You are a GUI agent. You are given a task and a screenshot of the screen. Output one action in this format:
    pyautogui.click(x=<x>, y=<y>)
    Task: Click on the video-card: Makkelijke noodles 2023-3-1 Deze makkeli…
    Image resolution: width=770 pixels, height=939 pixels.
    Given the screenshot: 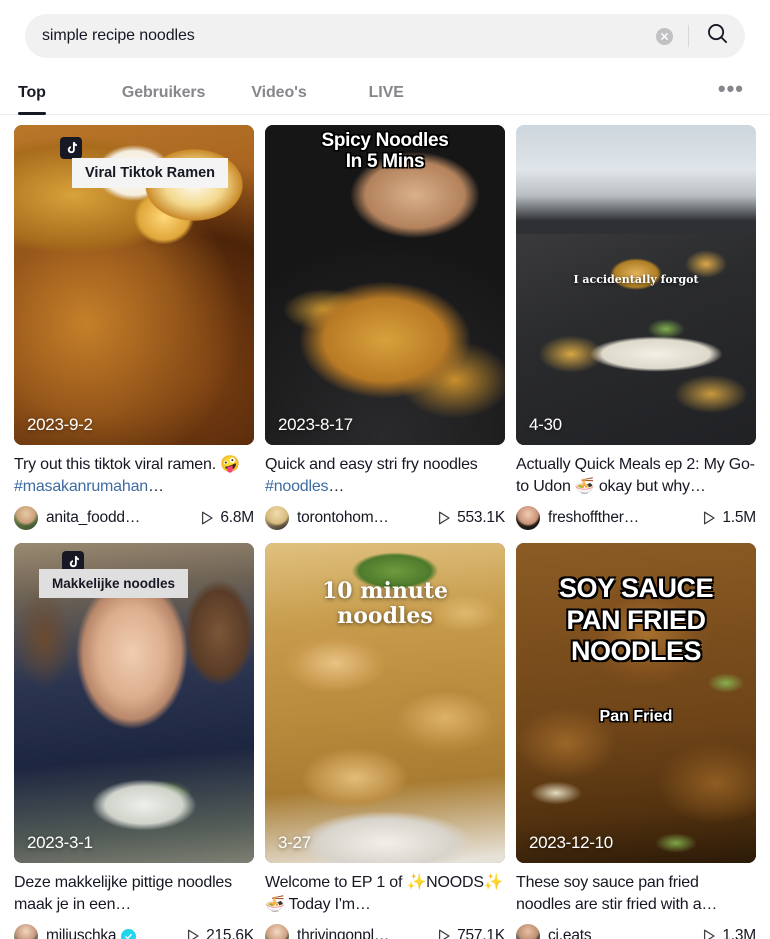 What is the action you would take?
    pyautogui.click(x=134, y=741)
    